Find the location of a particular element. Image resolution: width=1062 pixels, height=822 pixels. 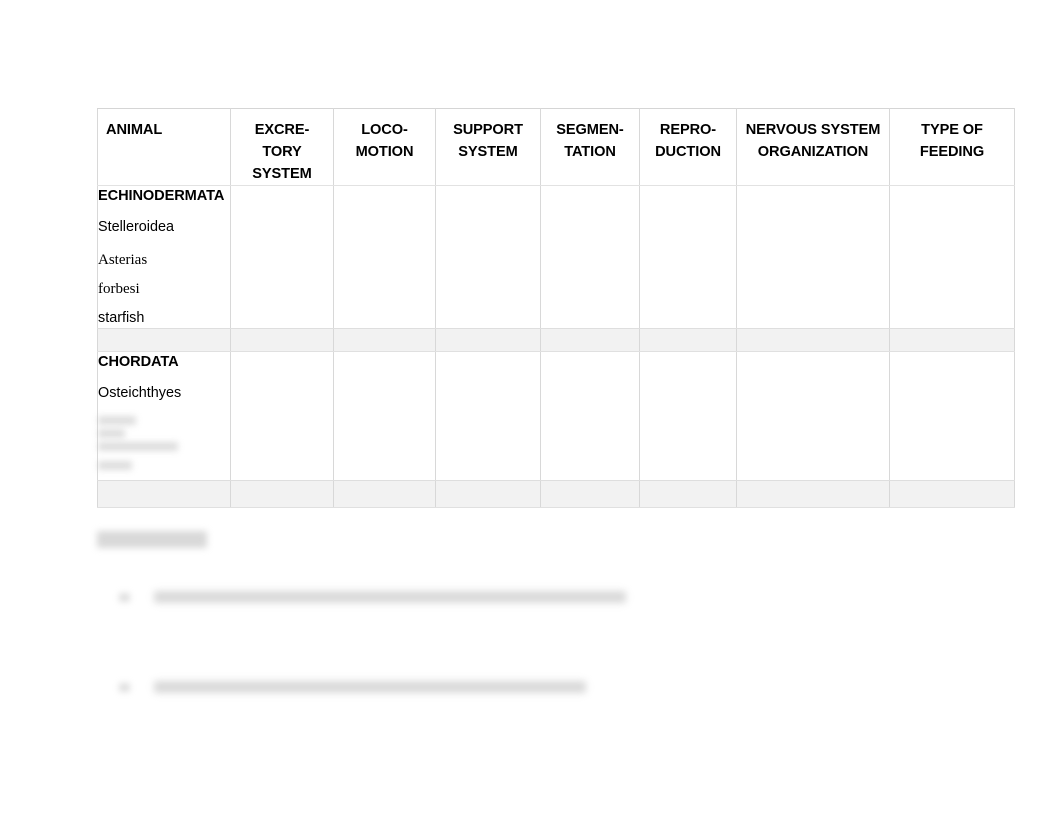

column-header-nervous-system-organization: NERVOUS SYSTEM ORGANIZATION is located at coordinates (813, 147).